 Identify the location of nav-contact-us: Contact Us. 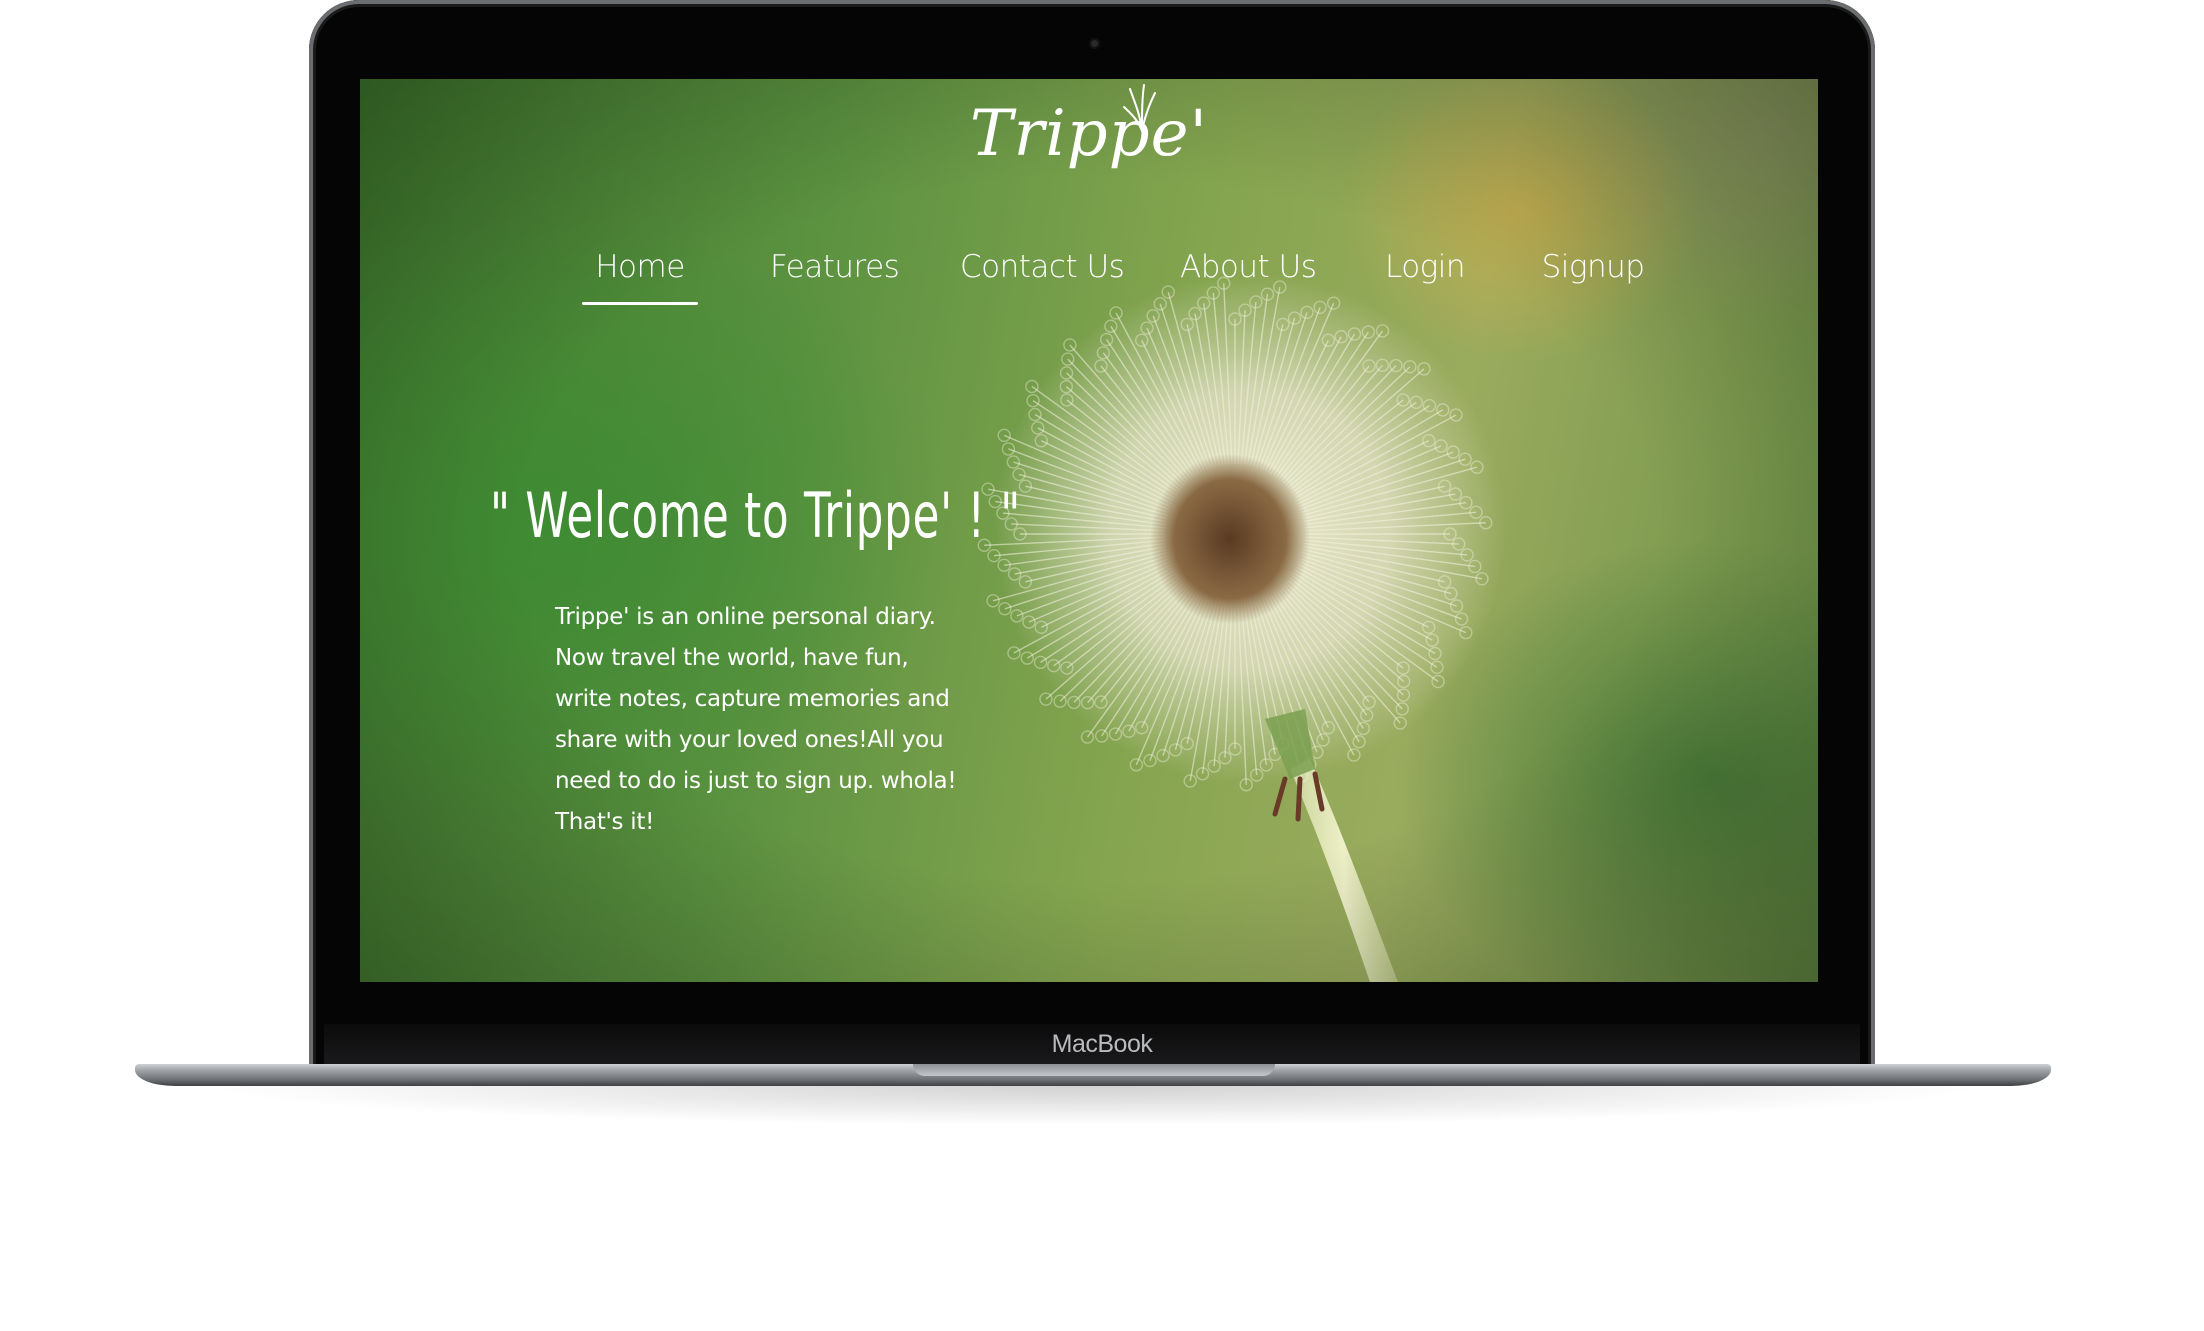
(1042, 267).